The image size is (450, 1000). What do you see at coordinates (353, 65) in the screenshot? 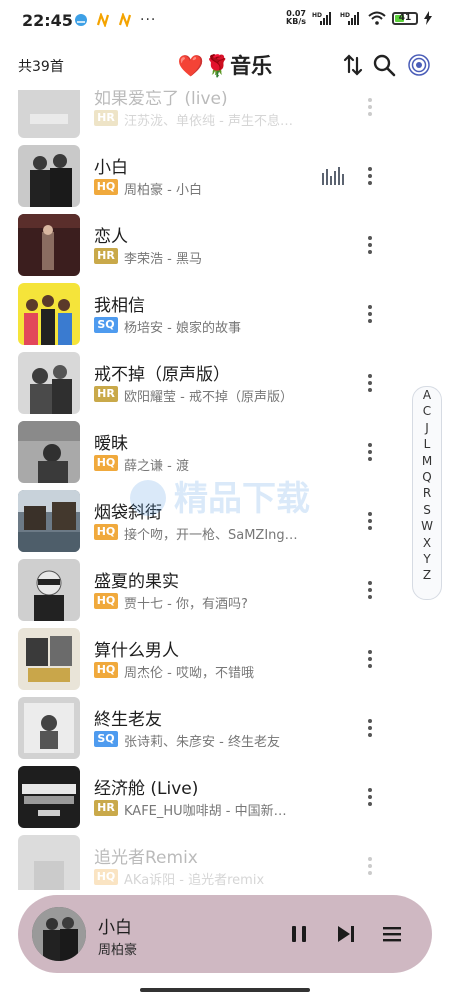
I see `sort-updown-icon` at bounding box center [353, 65].